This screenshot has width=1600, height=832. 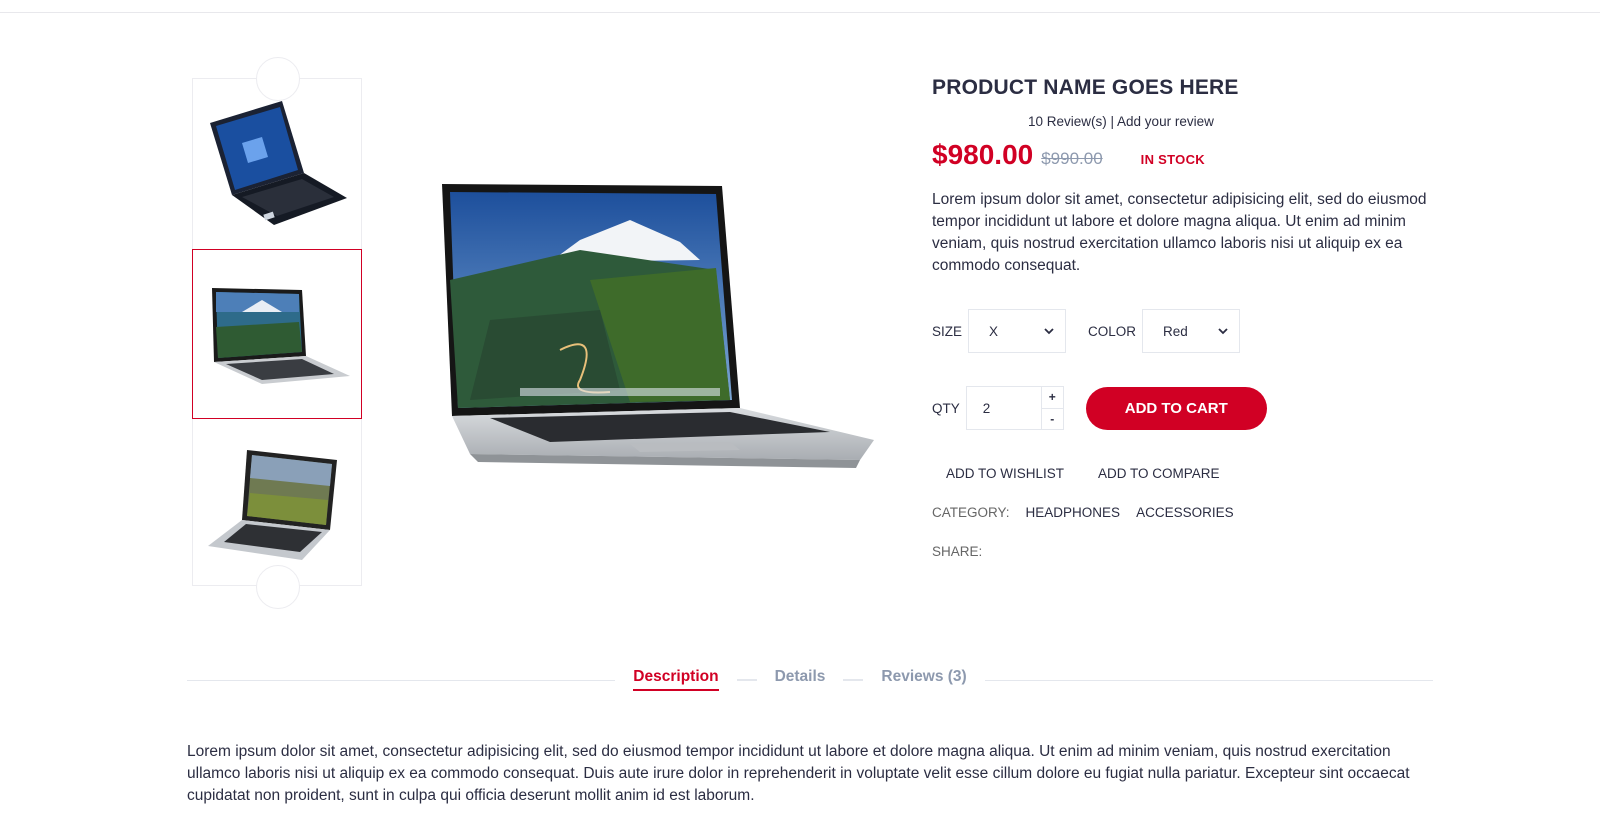 I want to click on size-label: SIZE, so click(x=947, y=331).